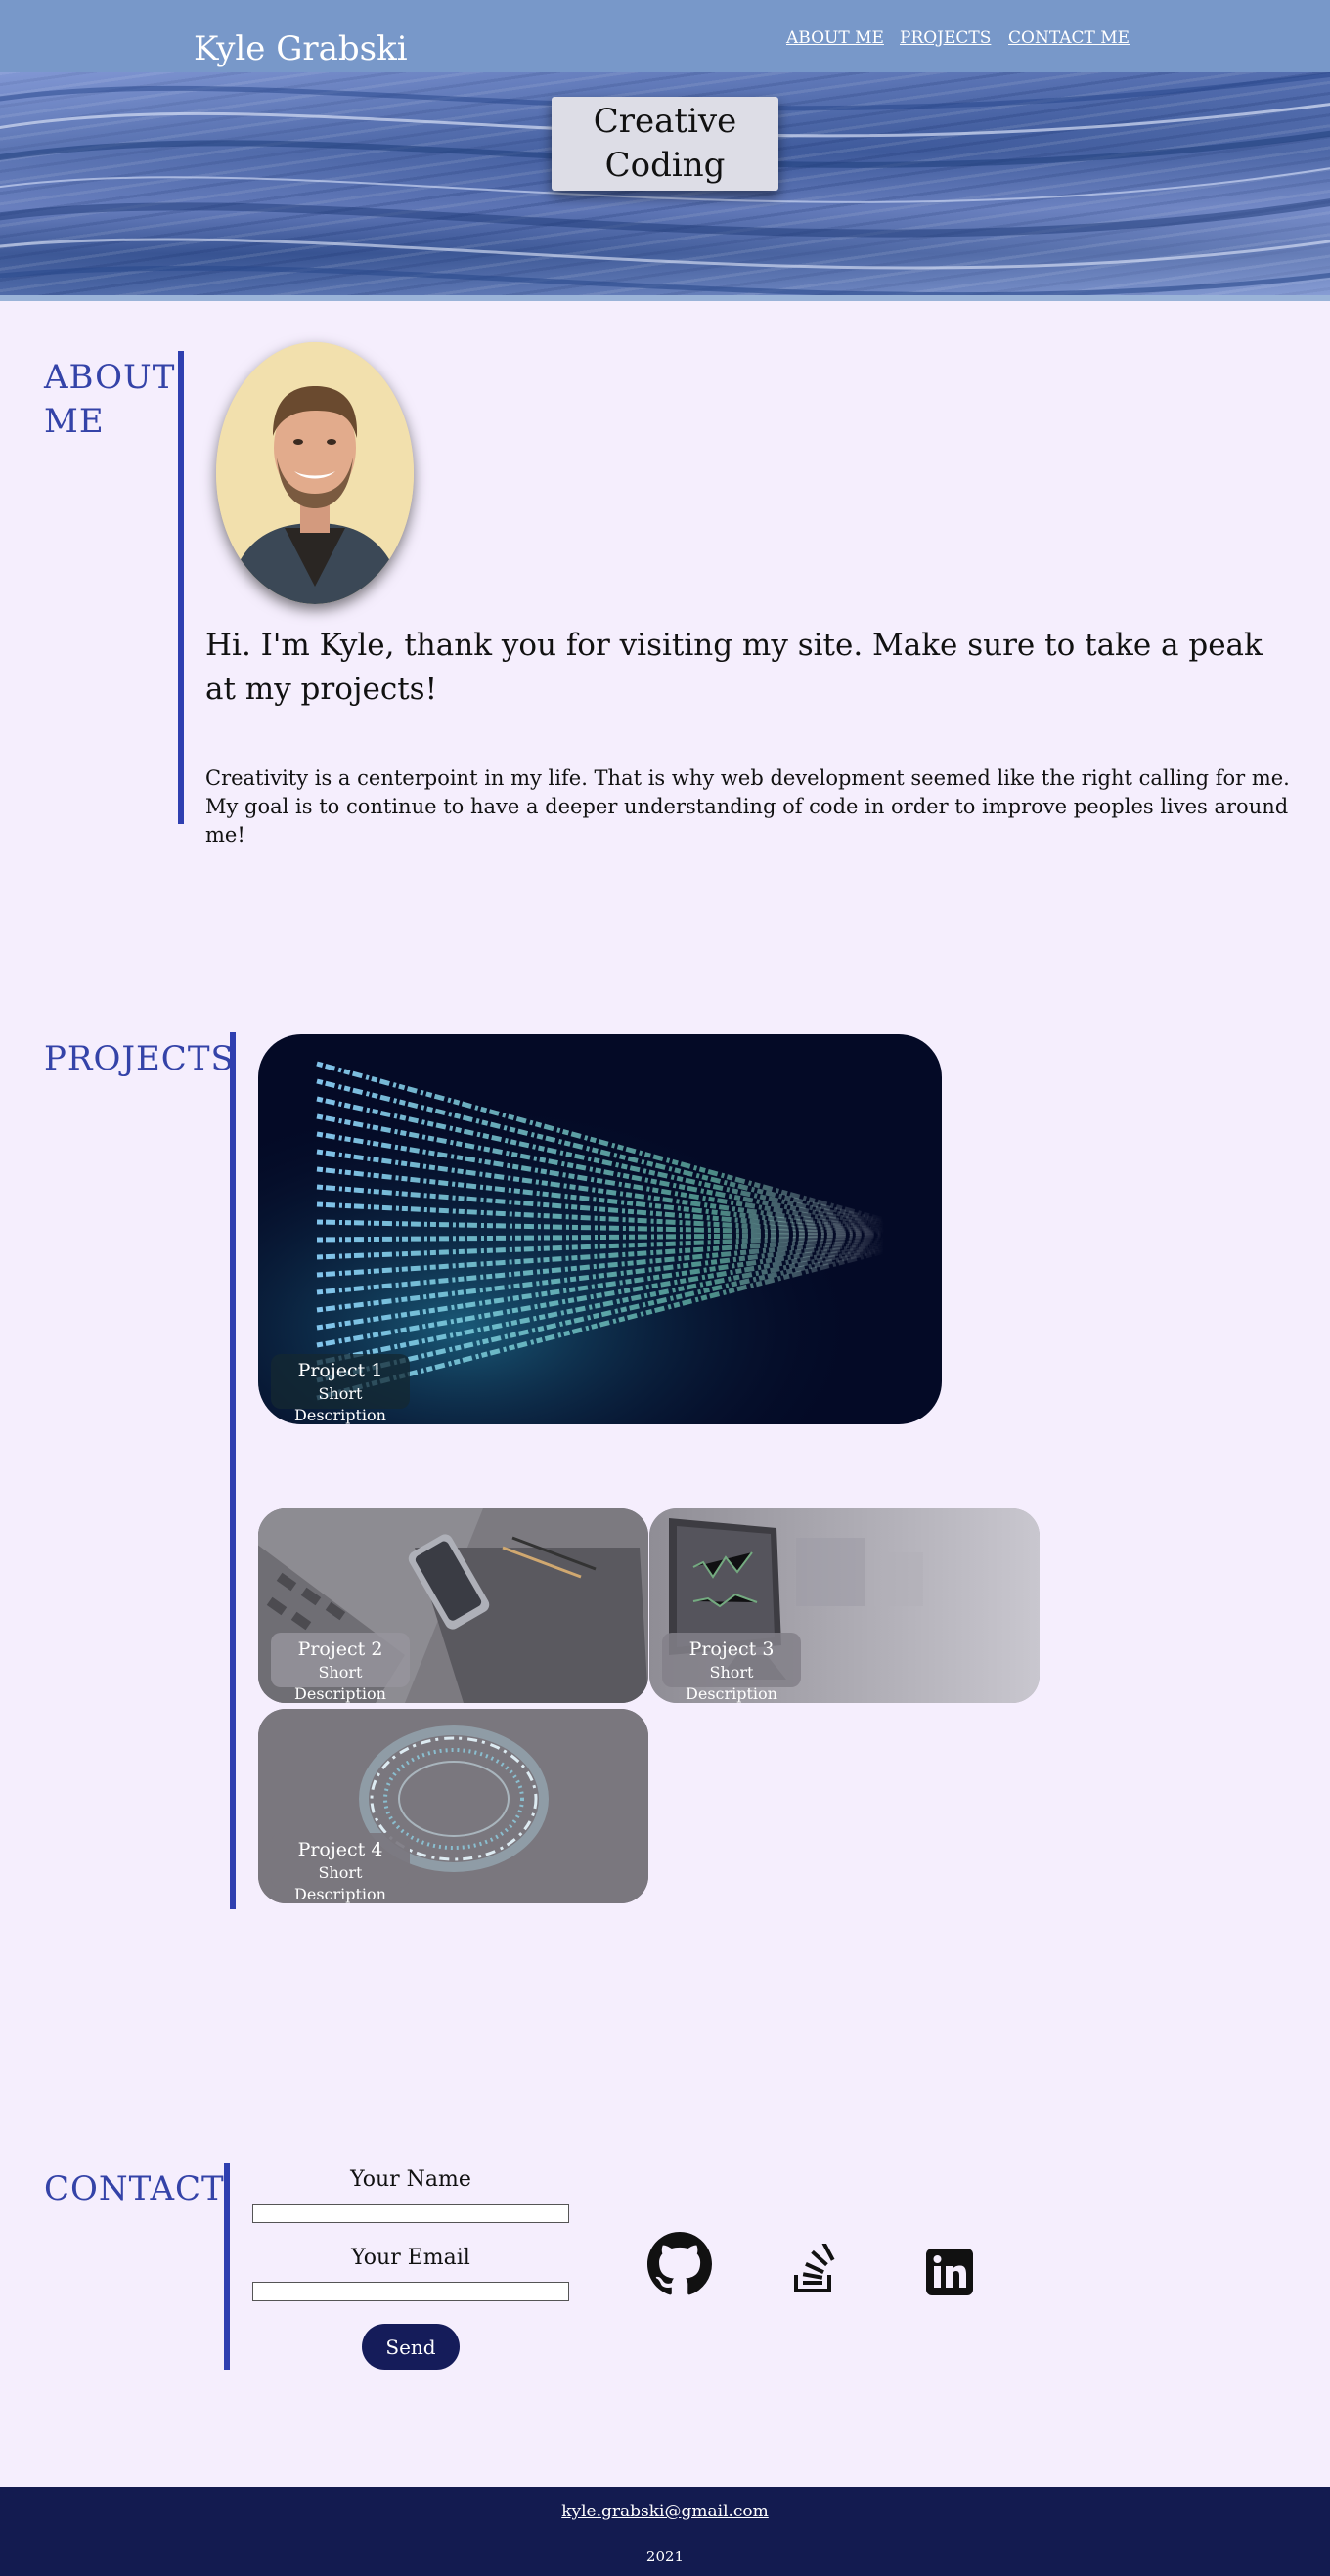 This screenshot has width=1330, height=2576. I want to click on project-3-description: Short Description, so click(731, 1683).